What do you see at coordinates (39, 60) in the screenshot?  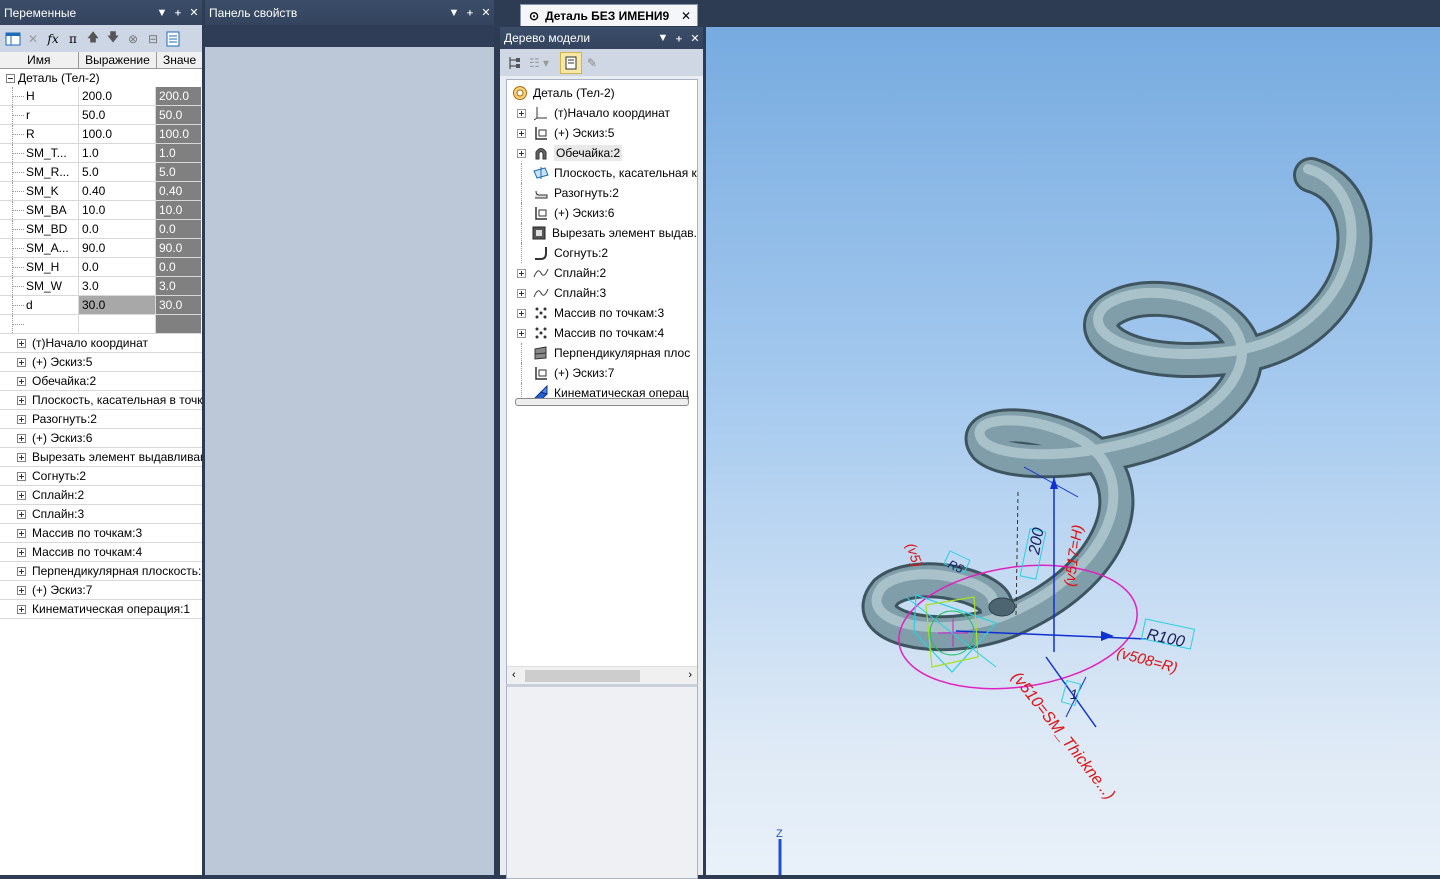 I see `column-name: Имя` at bounding box center [39, 60].